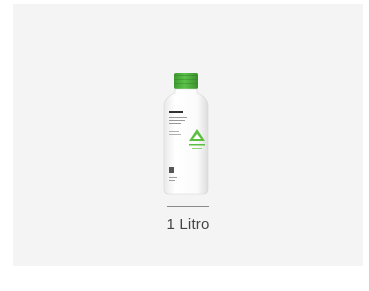 The image size is (369, 291). I want to click on product-bottle-image, so click(186, 133).